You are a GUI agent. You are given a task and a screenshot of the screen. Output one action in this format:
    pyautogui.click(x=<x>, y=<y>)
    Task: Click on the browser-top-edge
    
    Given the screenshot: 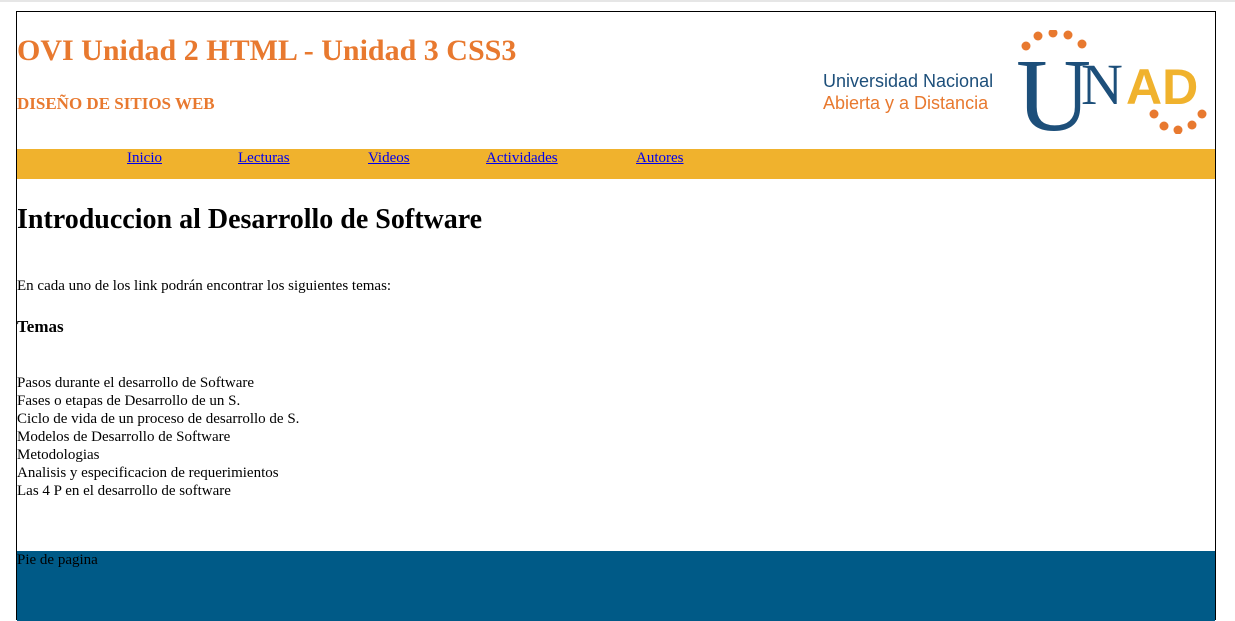 What is the action you would take?
    pyautogui.click(x=617, y=1)
    